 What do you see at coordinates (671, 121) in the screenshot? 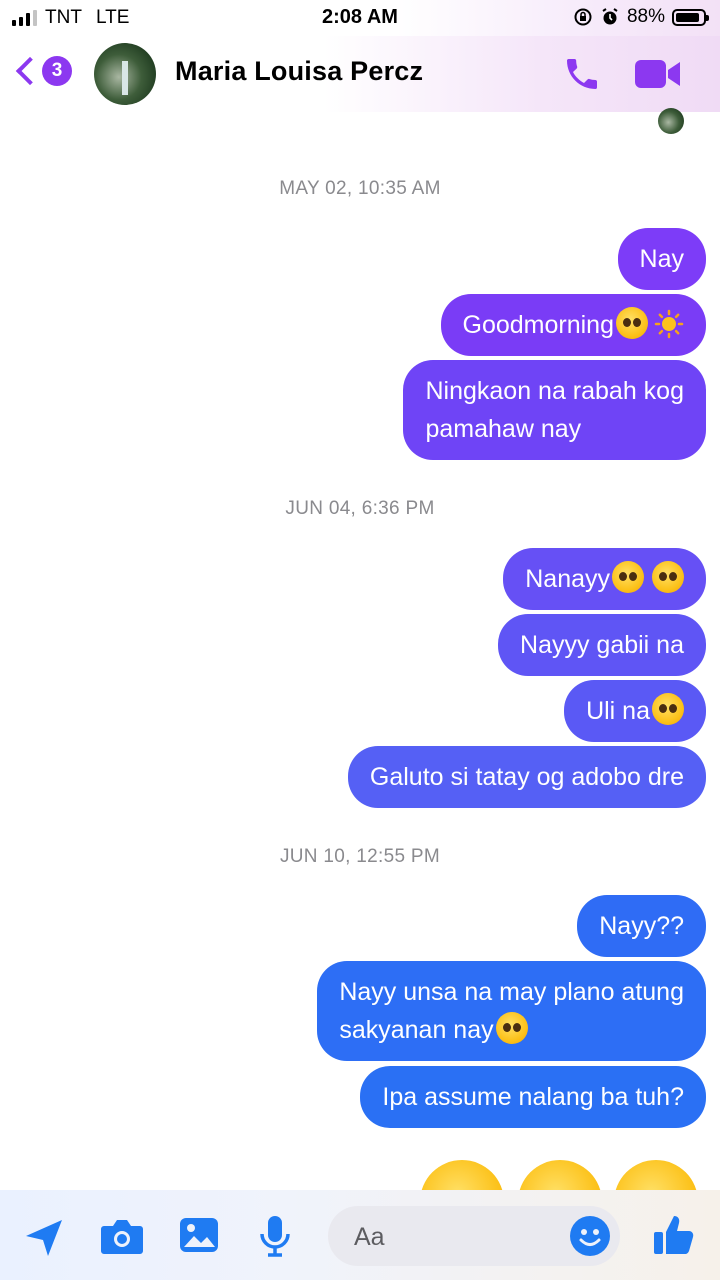
I see `read-receipt-avatar` at bounding box center [671, 121].